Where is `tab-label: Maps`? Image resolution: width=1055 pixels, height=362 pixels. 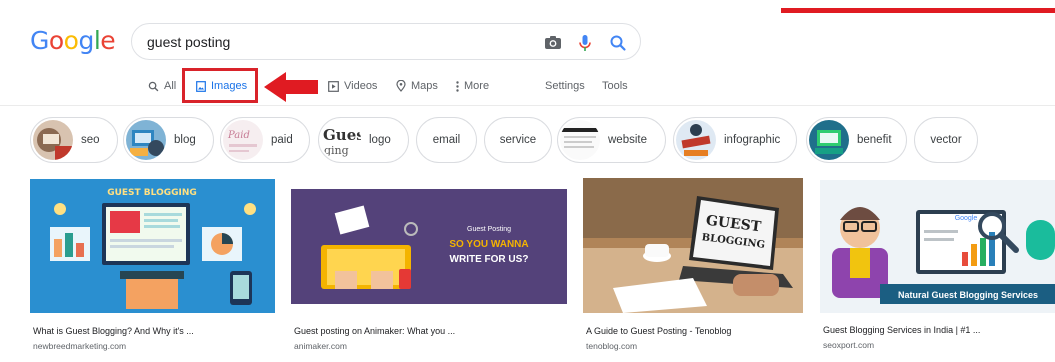
tab-label: Maps is located at coordinates (424, 86).